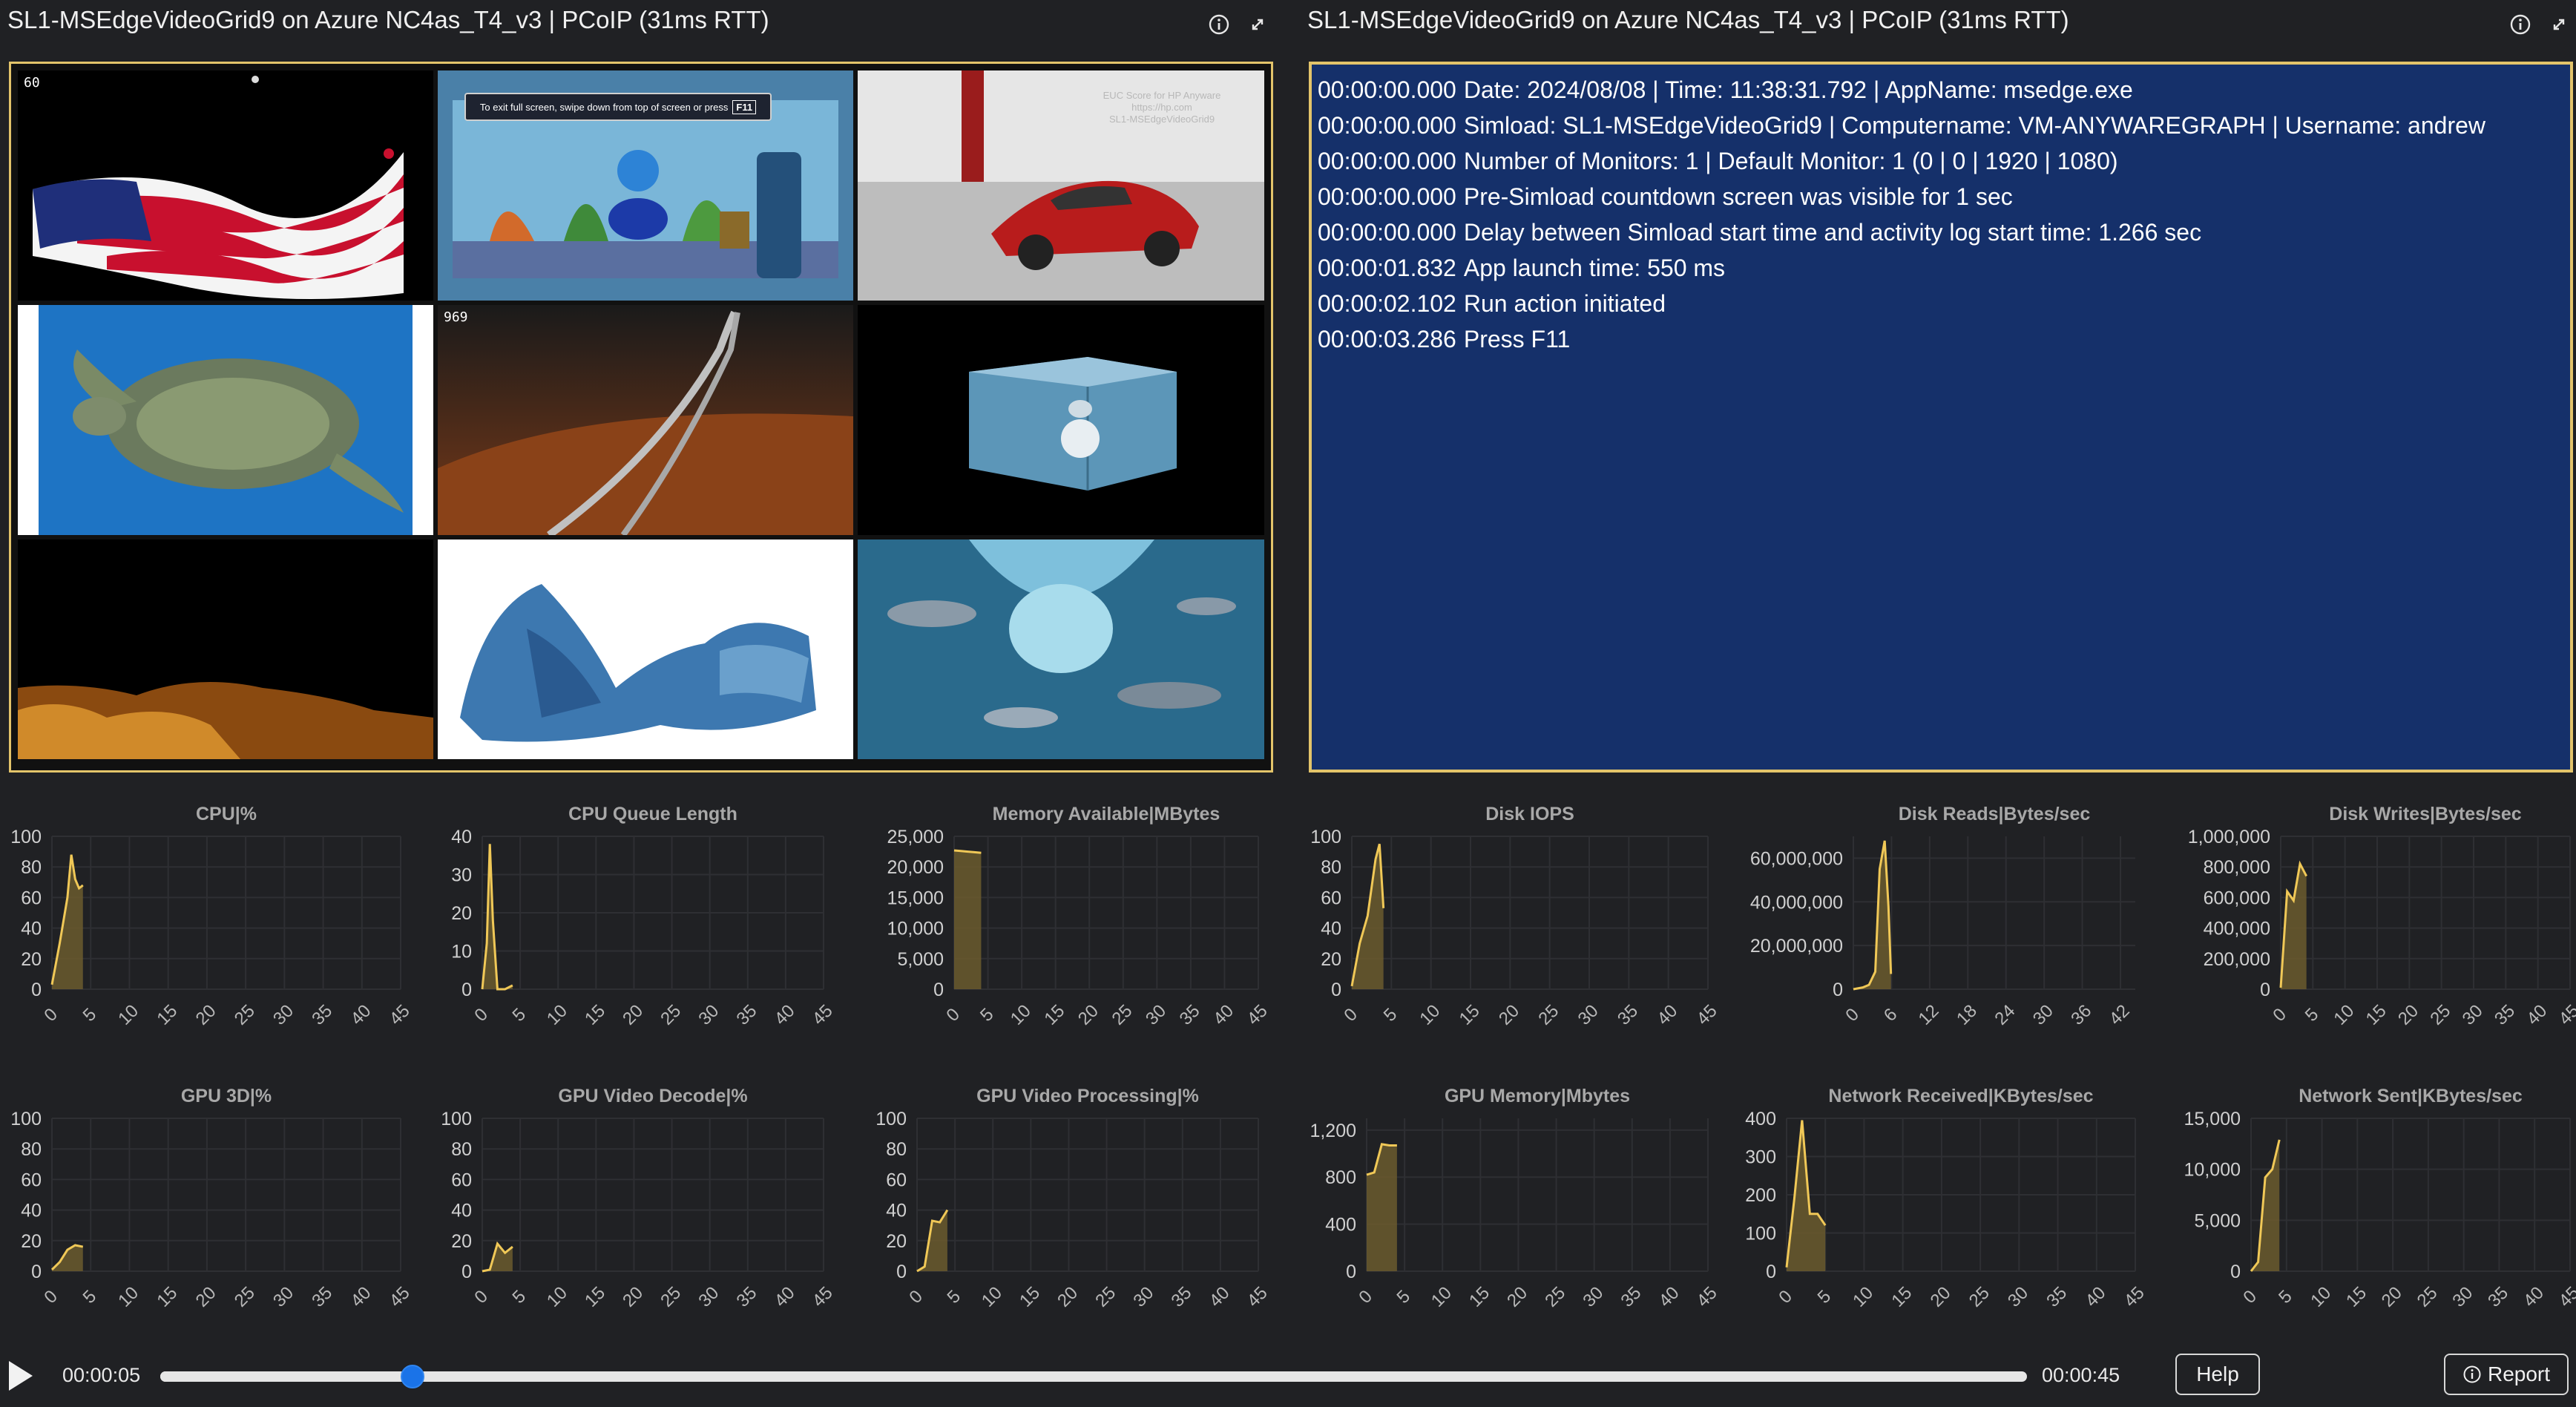 This screenshot has width=2576, height=1407. I want to click on y-tick-label: 60, so click(32, 898).